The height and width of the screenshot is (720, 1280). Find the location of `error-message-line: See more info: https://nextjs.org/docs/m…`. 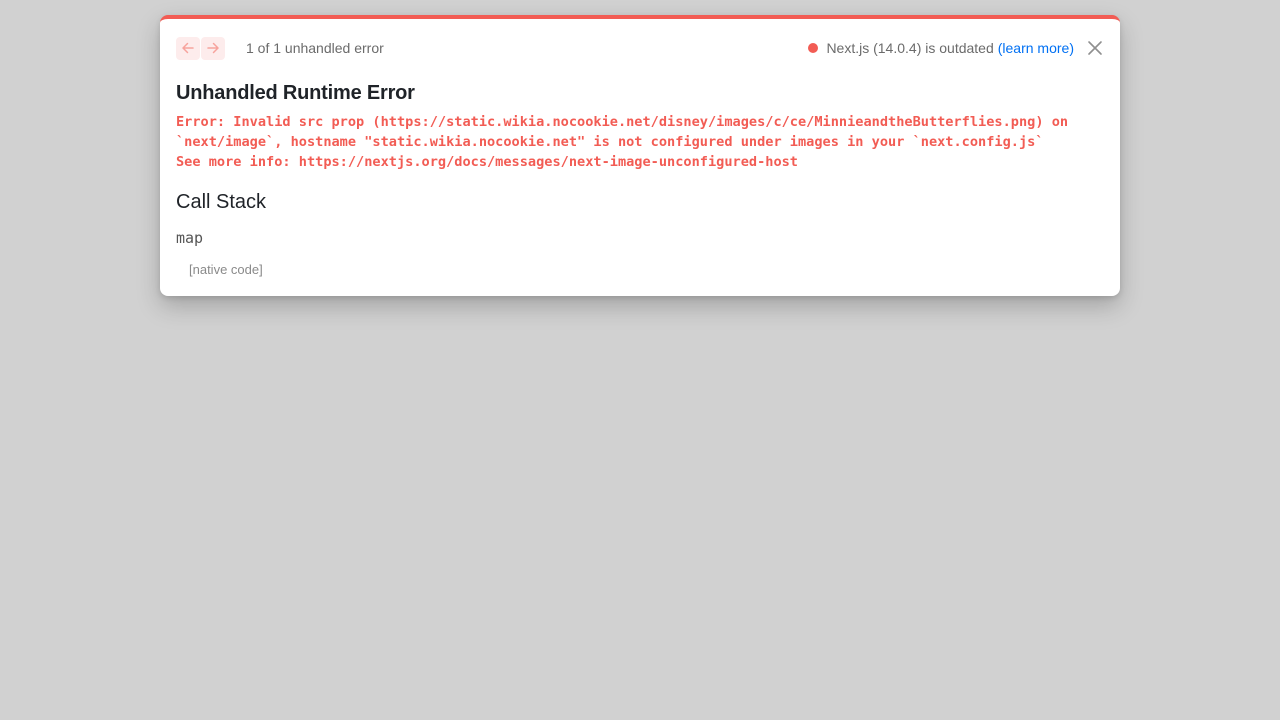

error-message-line: See more info: https://nextjs.org/docs/m… is located at coordinates (487, 162).